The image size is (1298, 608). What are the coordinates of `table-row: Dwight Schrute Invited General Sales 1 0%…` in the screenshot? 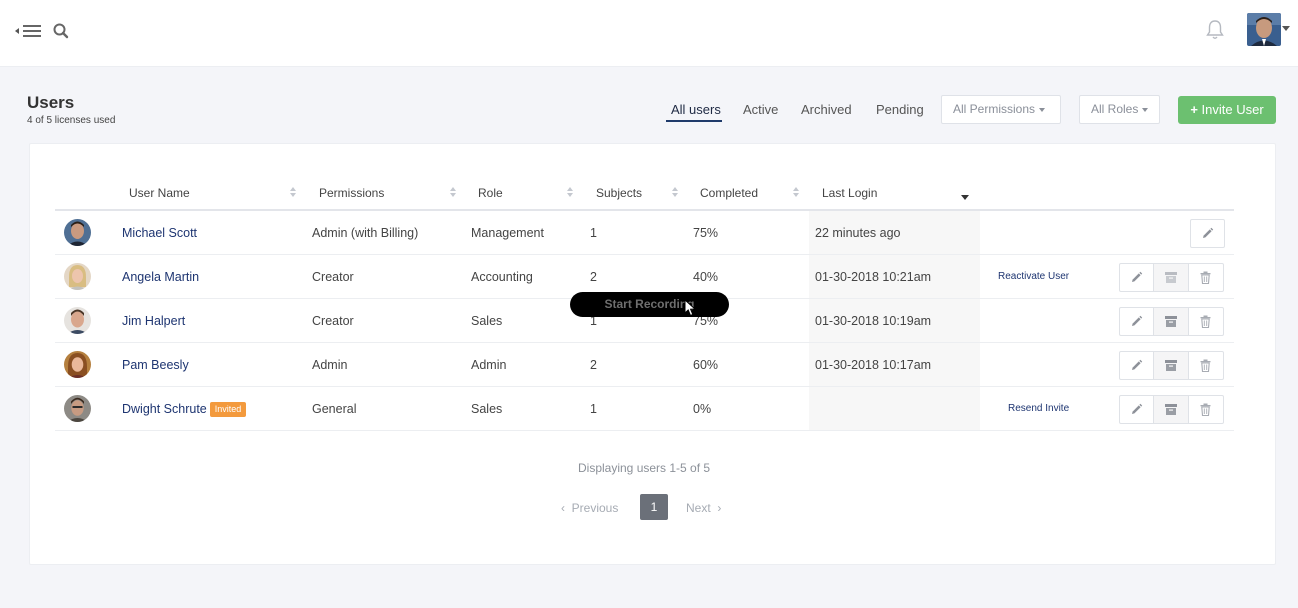 It's located at (644, 409).